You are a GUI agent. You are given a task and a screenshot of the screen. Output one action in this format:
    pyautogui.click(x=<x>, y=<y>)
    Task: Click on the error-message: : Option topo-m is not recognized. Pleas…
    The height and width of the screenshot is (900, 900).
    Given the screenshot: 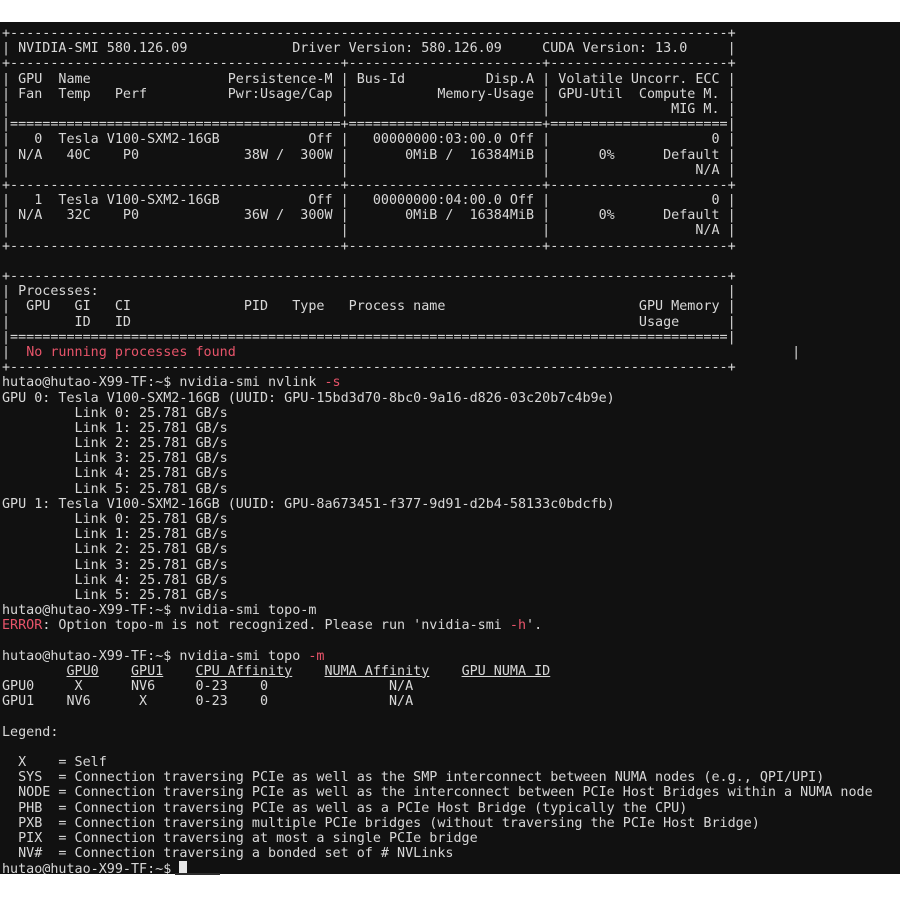 What is the action you would take?
    pyautogui.click(x=276, y=626)
    